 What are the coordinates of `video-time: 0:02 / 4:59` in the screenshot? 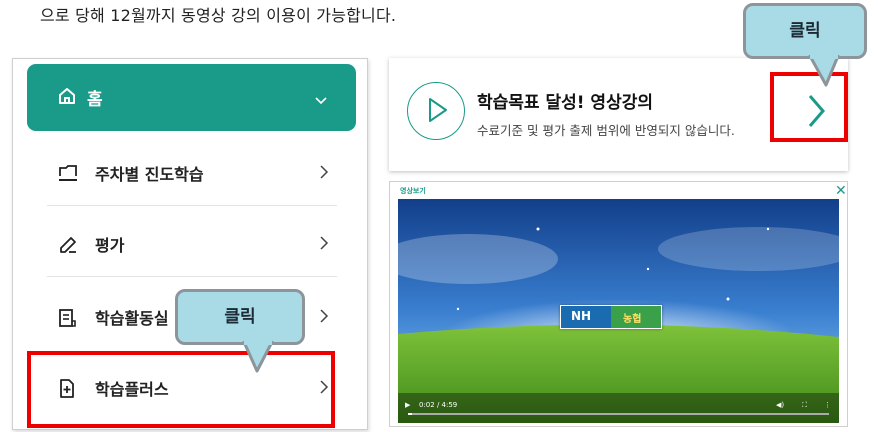 It's located at (438, 405).